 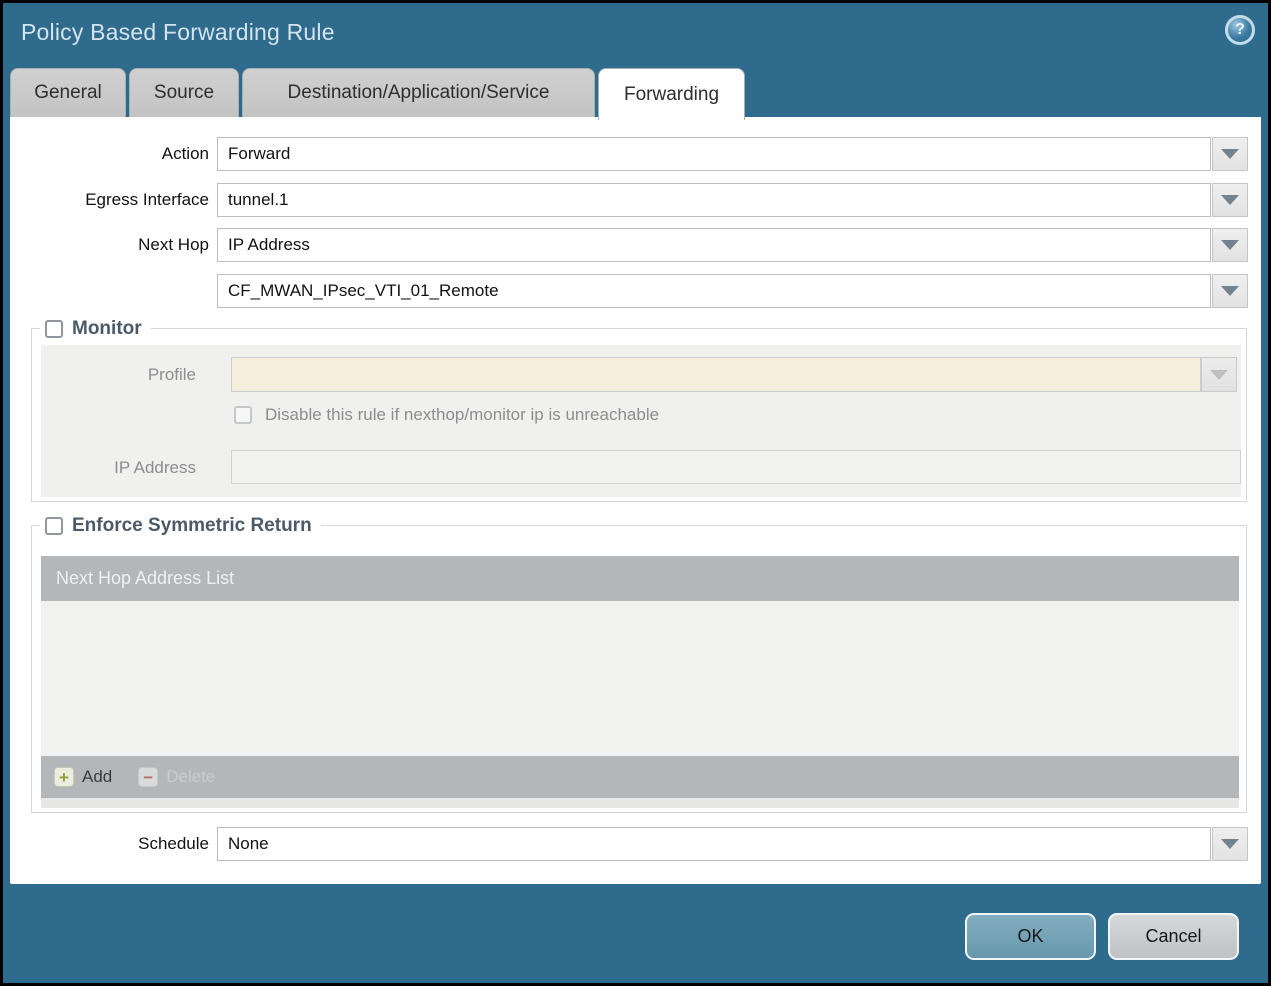 What do you see at coordinates (171, 374) in the screenshot?
I see `profile-label: Profile` at bounding box center [171, 374].